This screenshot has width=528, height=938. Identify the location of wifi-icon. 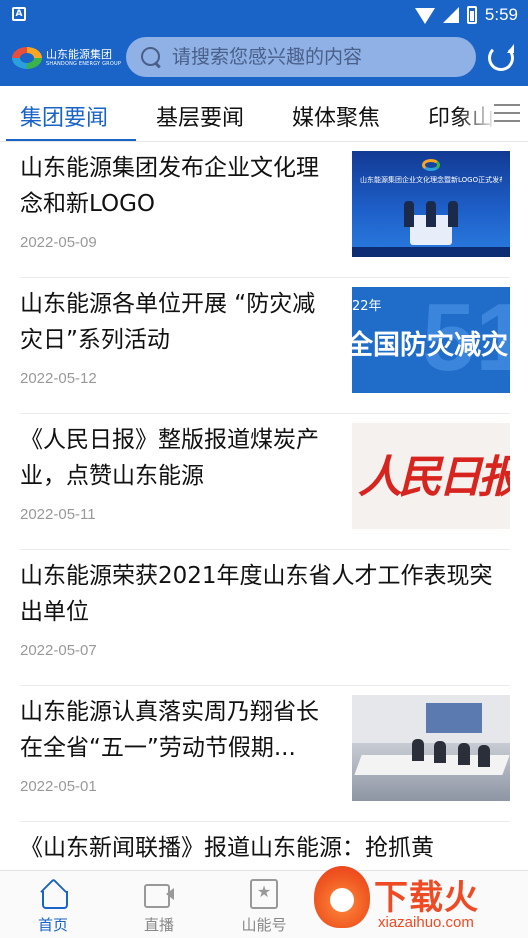
(424, 16).